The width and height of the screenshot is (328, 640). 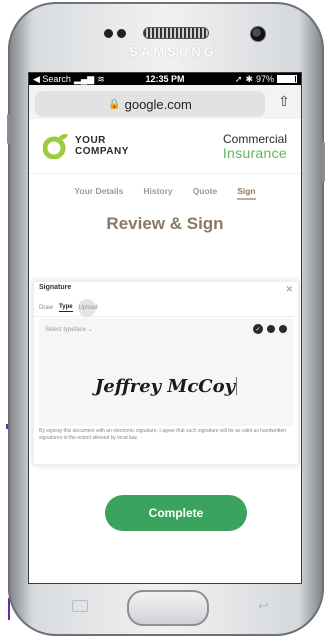 What do you see at coordinates (166, 308) in the screenshot?
I see `signature-tabs: Draw Type Upload` at bounding box center [166, 308].